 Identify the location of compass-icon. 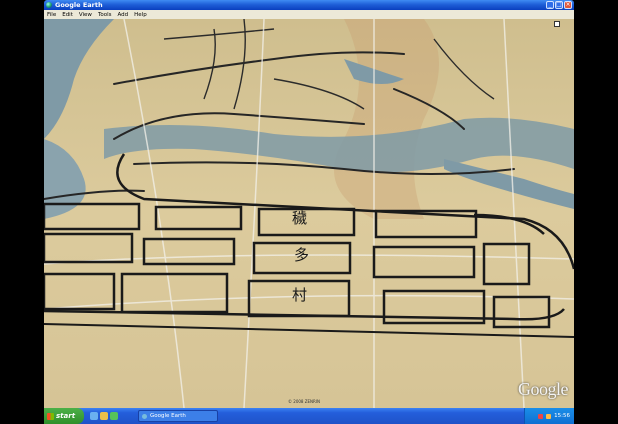
(557, 24).